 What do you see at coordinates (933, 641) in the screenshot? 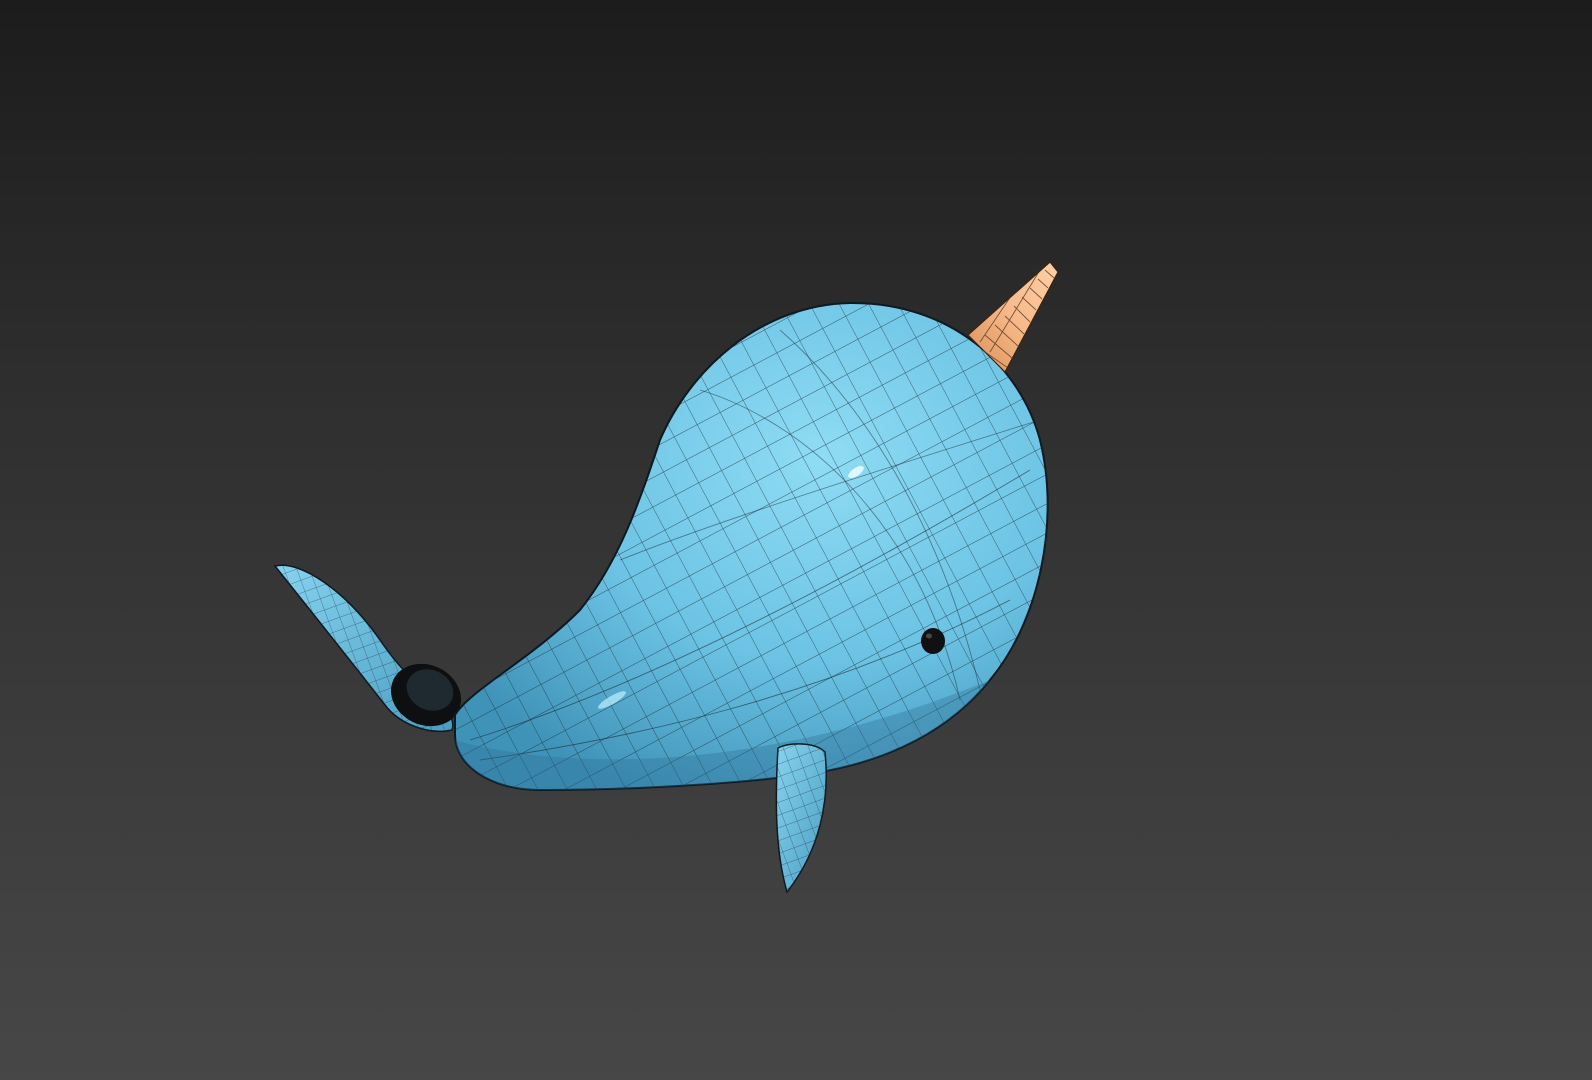
I see `eye` at bounding box center [933, 641].